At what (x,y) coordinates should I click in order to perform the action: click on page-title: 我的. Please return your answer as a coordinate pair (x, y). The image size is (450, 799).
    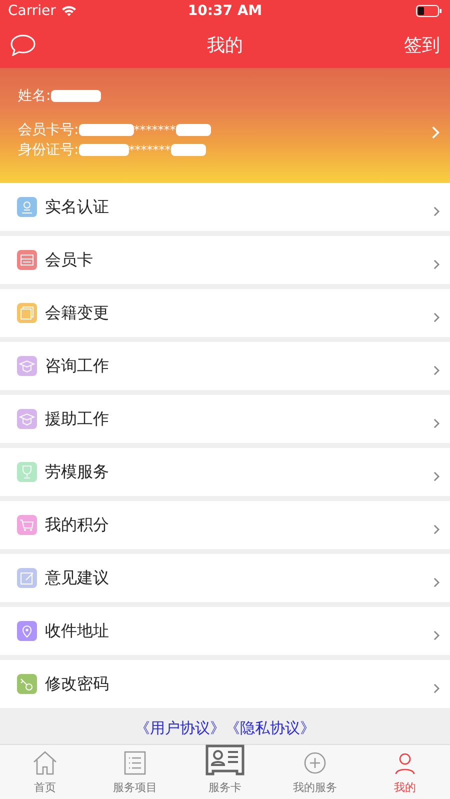
    Looking at the image, I should click on (225, 45).